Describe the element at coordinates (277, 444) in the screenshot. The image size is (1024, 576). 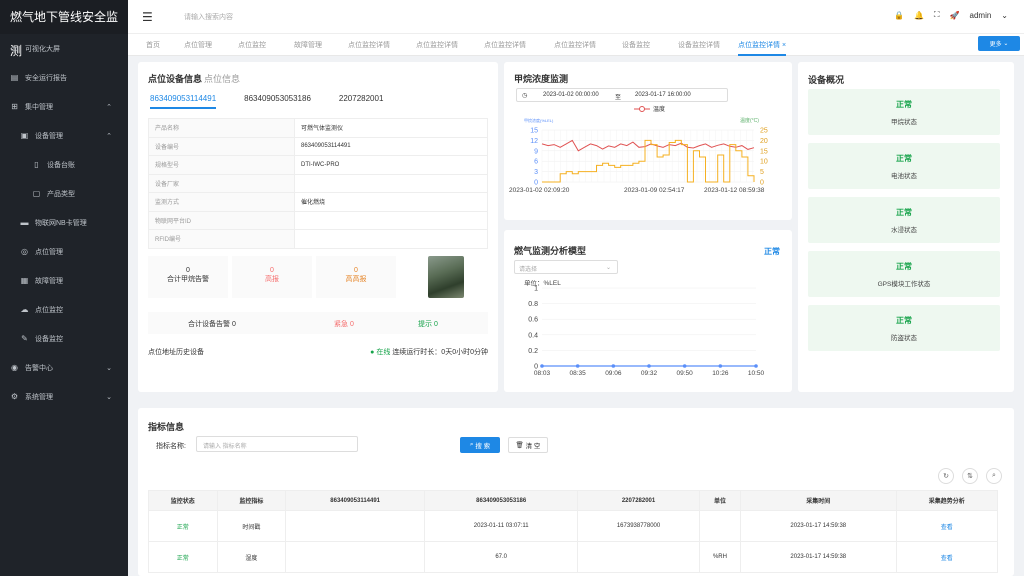
I see `indicator-name-input: 请输入 指标名称` at that location.